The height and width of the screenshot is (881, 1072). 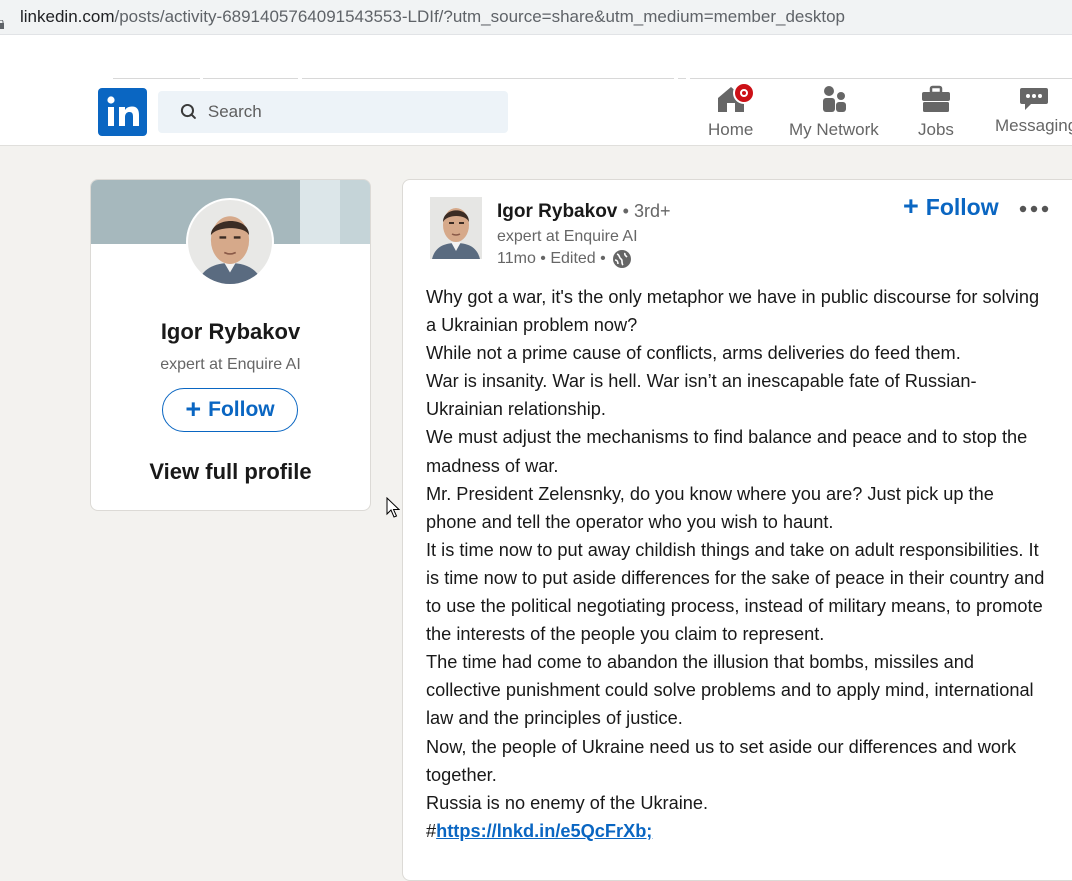 What do you see at coordinates (731, 129) in the screenshot?
I see `nav-item-label: Home` at bounding box center [731, 129].